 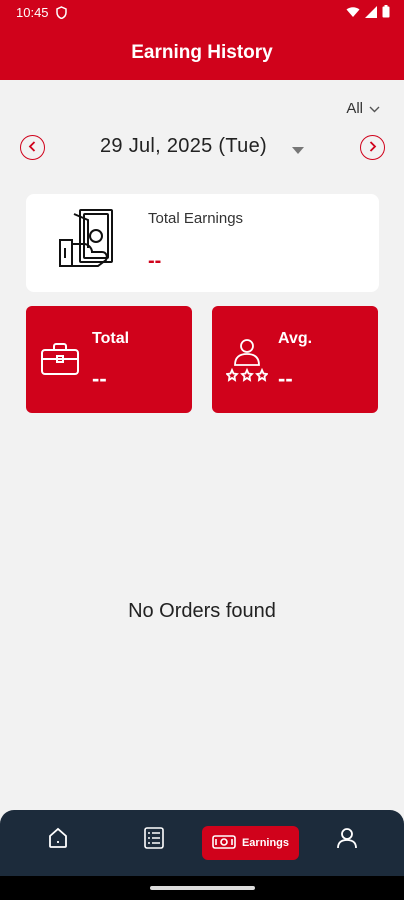 What do you see at coordinates (247, 362) in the screenshot?
I see `rating-person-icon` at bounding box center [247, 362].